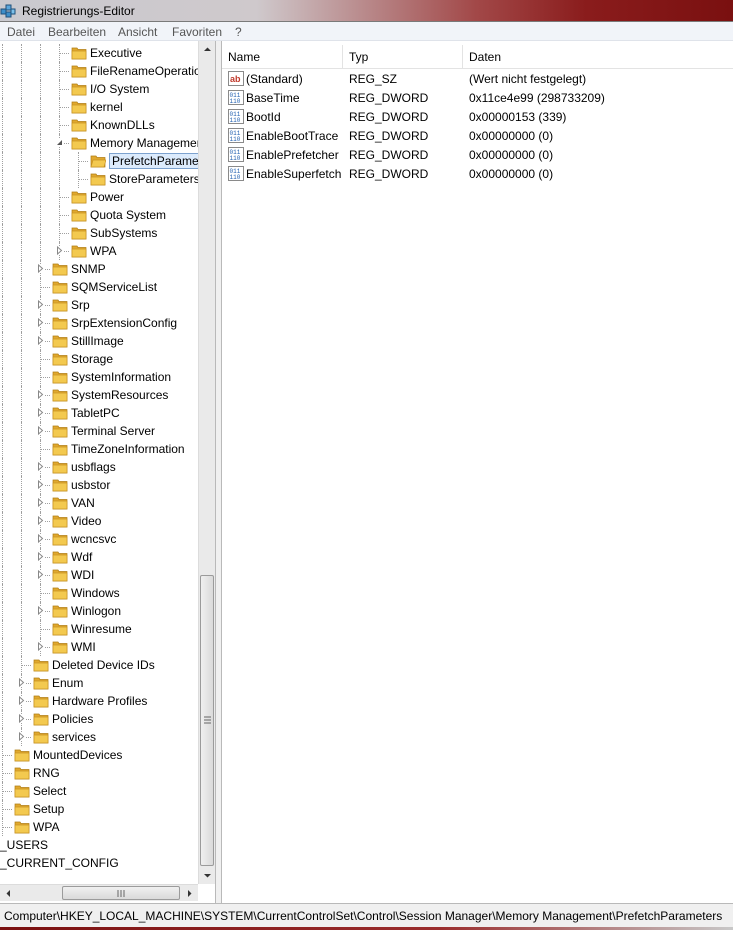 This screenshot has height=930, width=733. I want to click on tree-horizontal-scrollbar, so click(99, 892).